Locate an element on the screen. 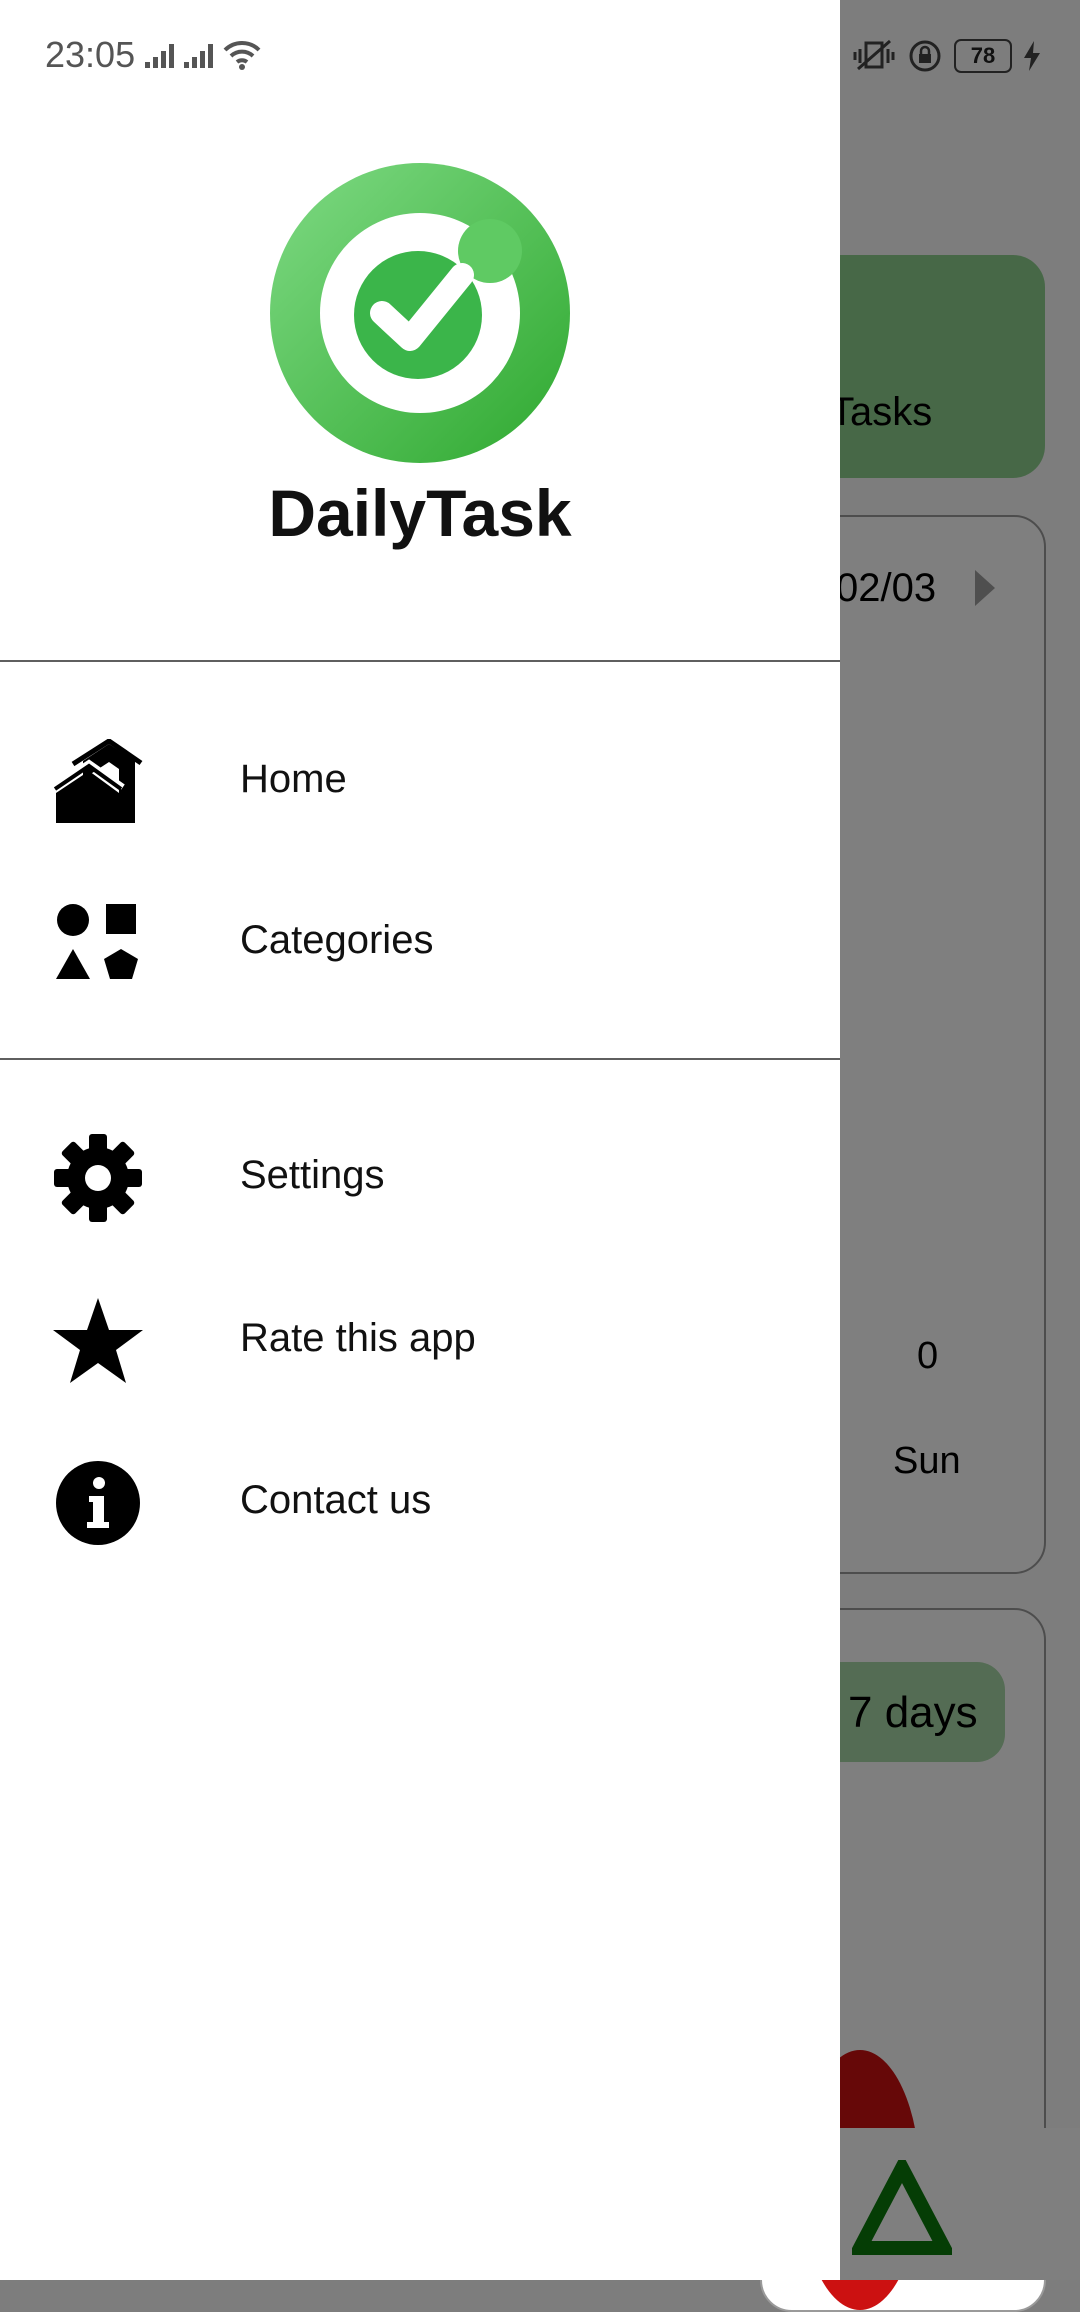 This screenshot has width=1080, height=2312. menu-item-label: Contact us is located at coordinates (336, 1500).